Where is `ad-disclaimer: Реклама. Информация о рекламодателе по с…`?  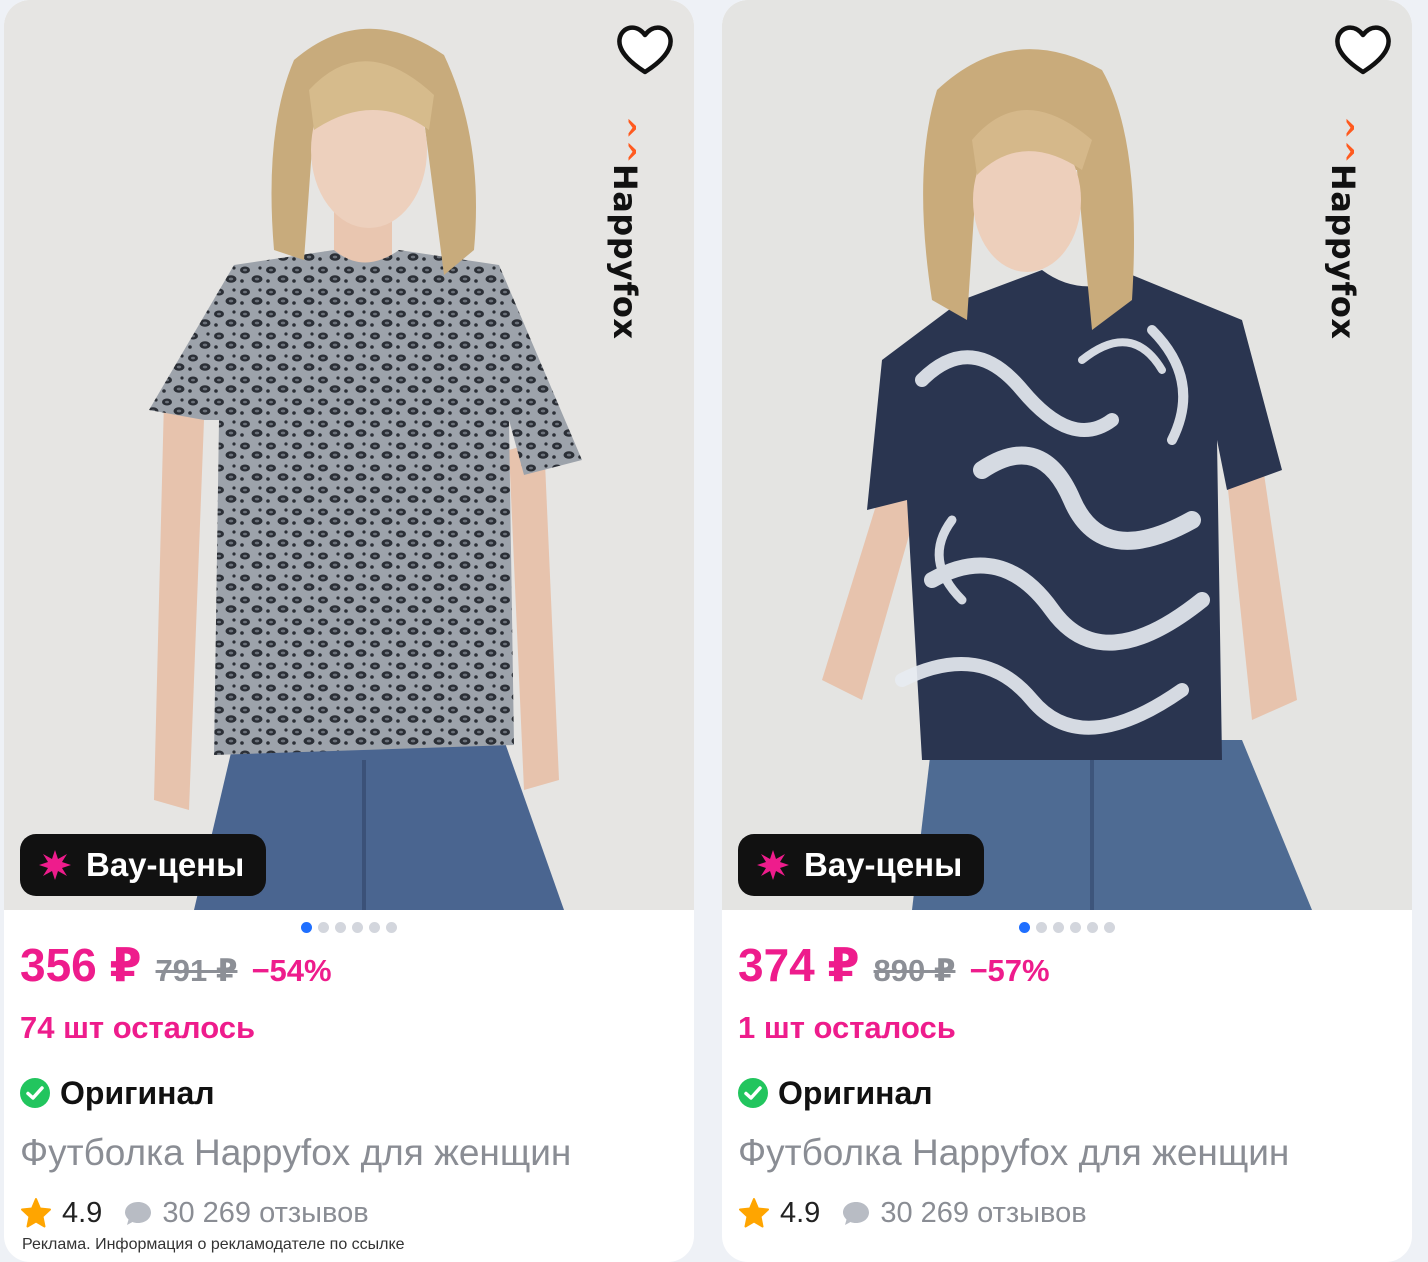
ad-disclaimer: Реклама. Информация о рекламодателе по с… is located at coordinates (350, 1245).